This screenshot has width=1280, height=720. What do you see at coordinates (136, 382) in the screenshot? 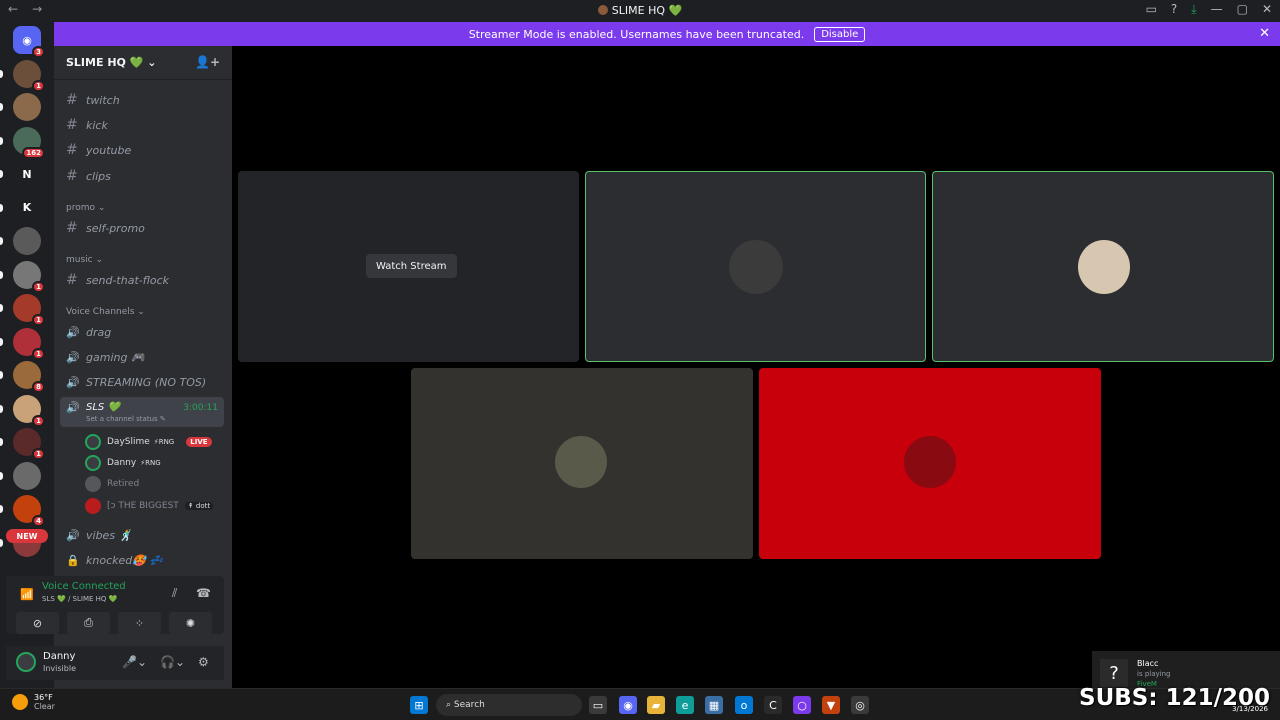
I see `voice-channel-streaming: 🔊 STREAMING (NO TOS)` at bounding box center [136, 382].